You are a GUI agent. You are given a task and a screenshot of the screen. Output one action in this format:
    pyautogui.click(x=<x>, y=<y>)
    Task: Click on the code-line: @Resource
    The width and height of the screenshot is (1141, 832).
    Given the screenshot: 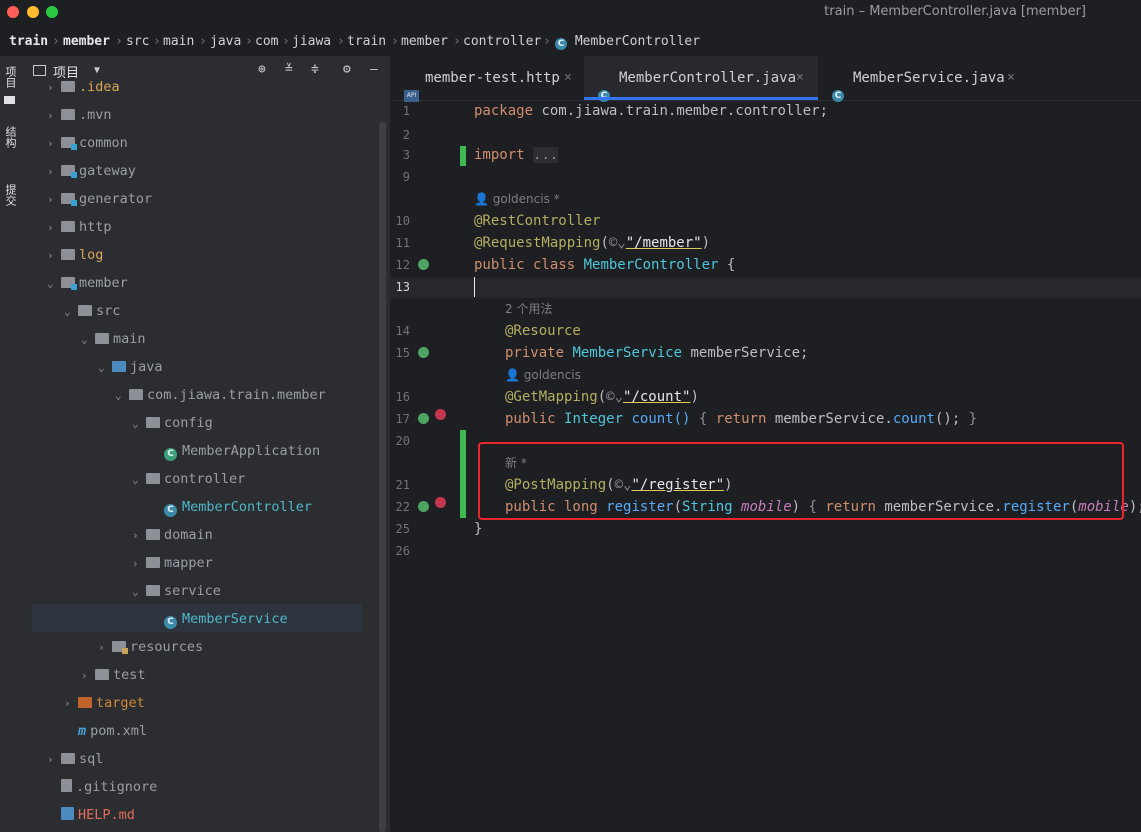 What is the action you would take?
    pyautogui.click(x=543, y=331)
    